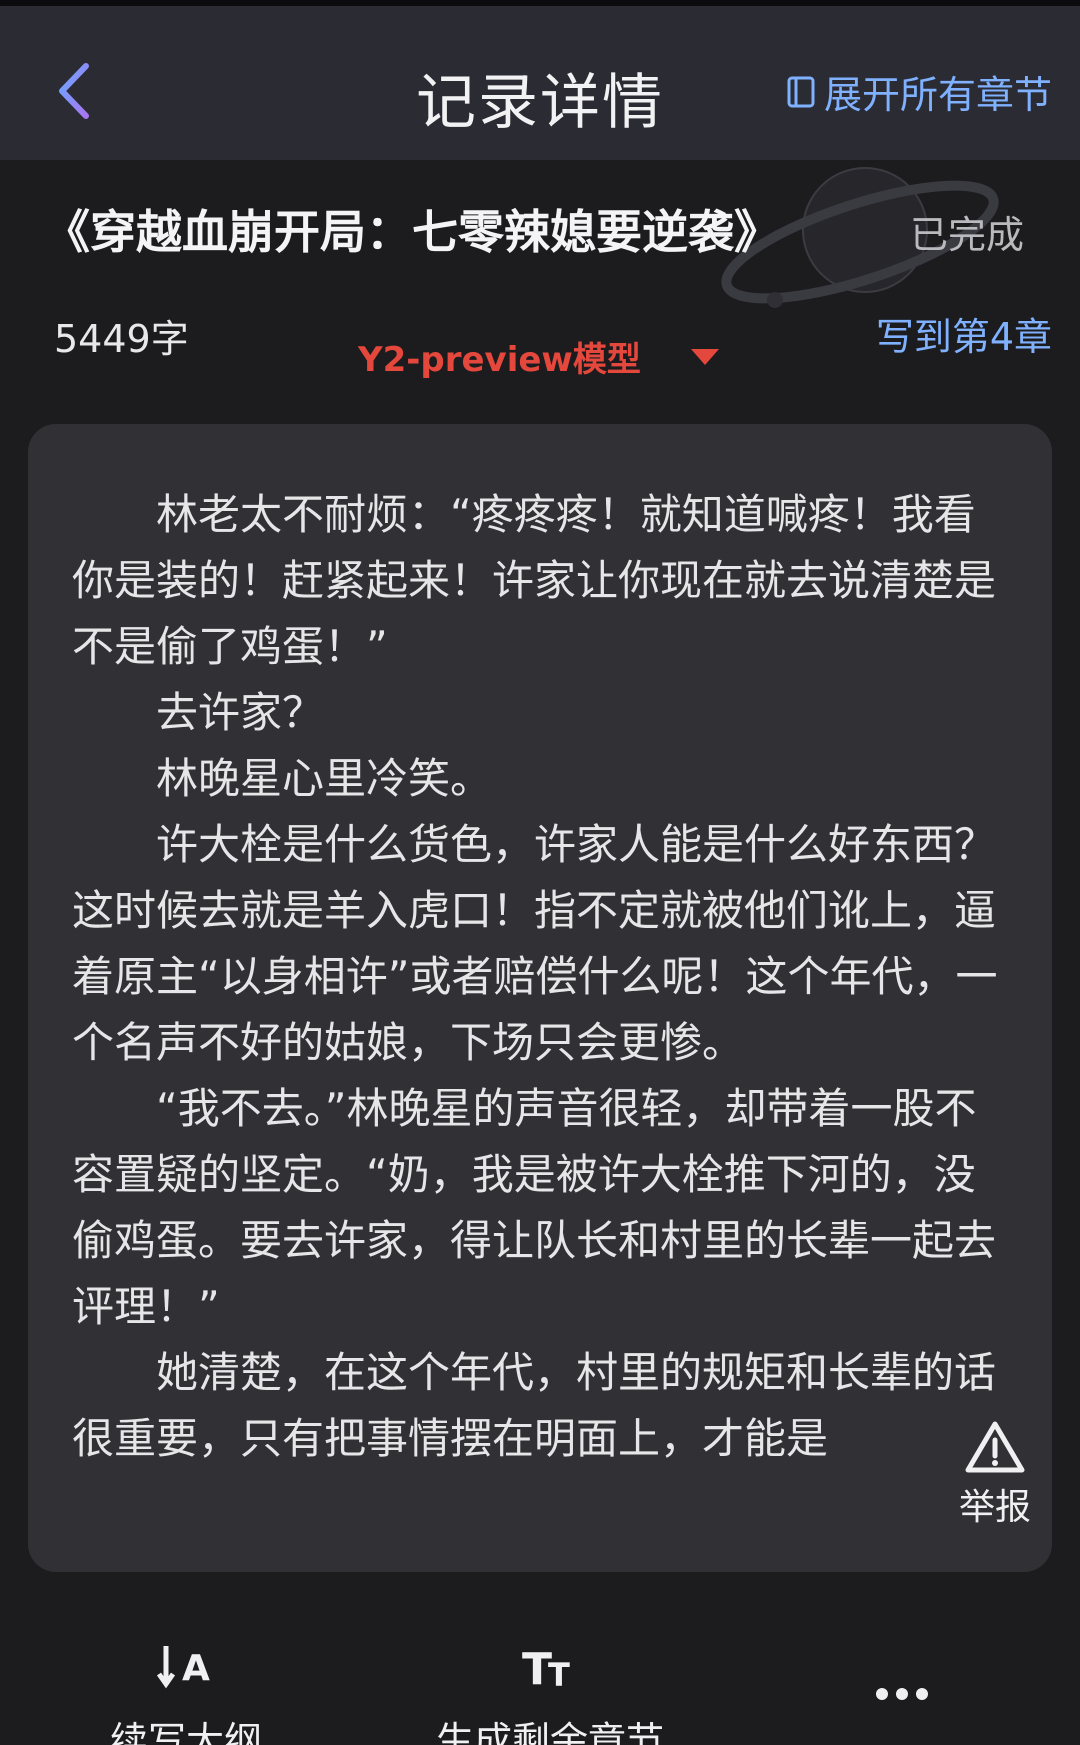 The image size is (1080, 1745). What do you see at coordinates (186, 1692) in the screenshot?
I see `continue-outline-button: A 续写大纲` at bounding box center [186, 1692].